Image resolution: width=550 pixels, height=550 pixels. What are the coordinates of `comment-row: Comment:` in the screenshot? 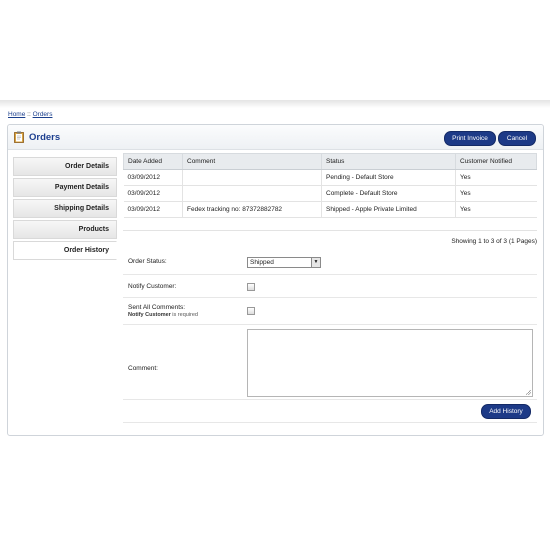 It's located at (330, 362).